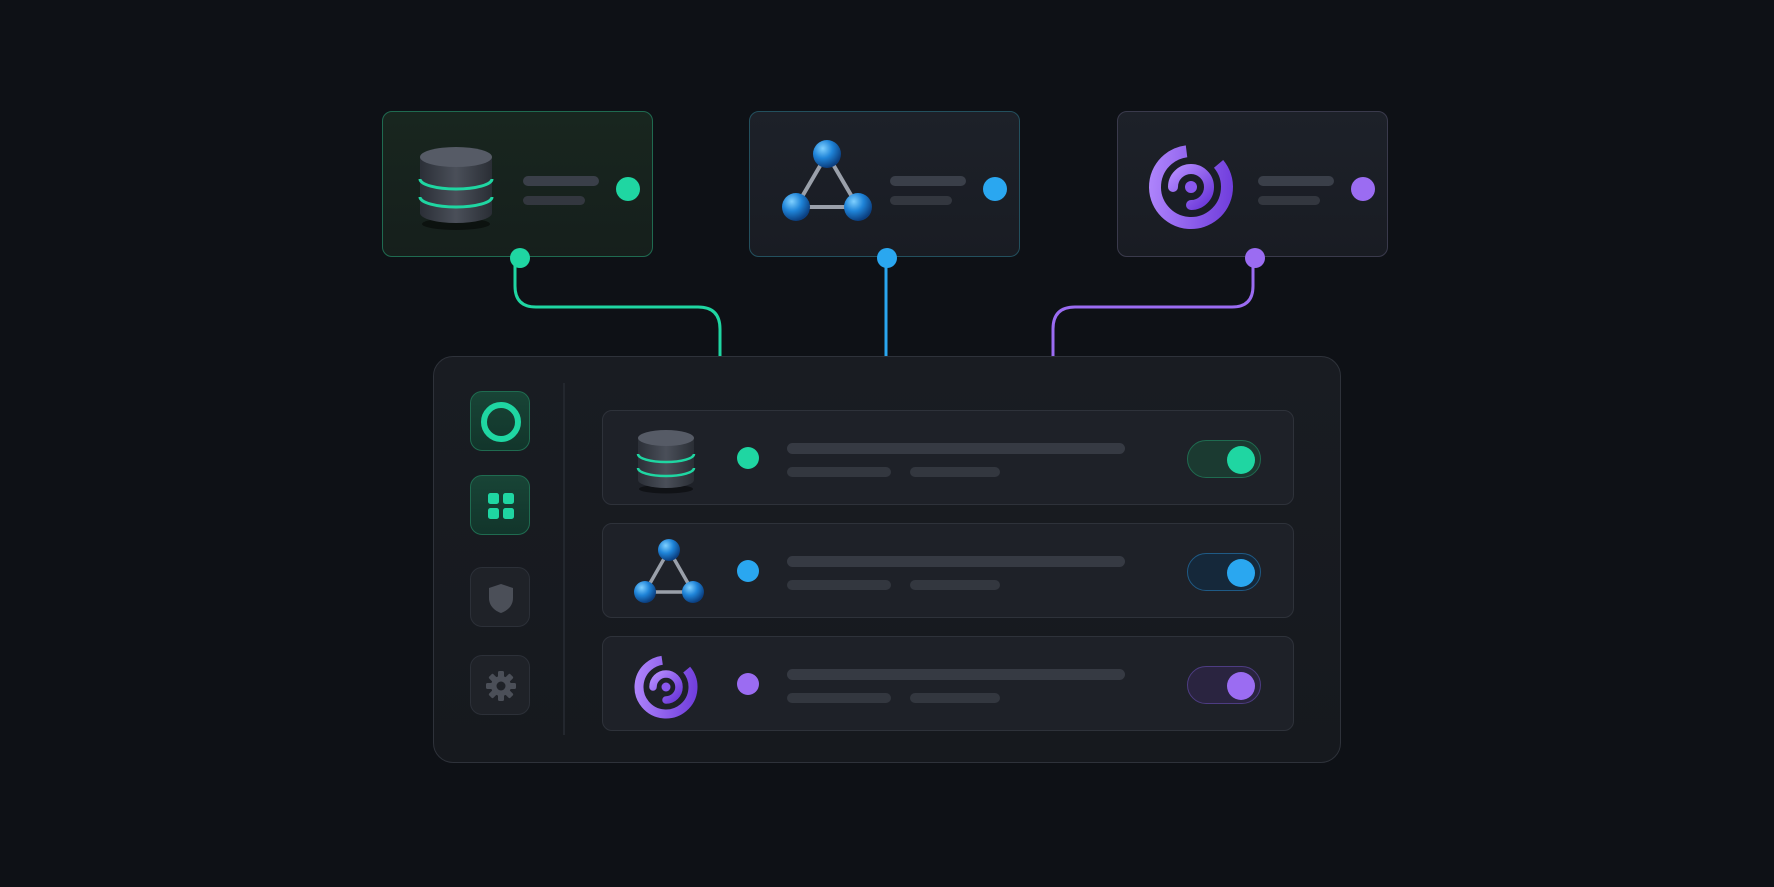 The height and width of the screenshot is (887, 1774). I want to click on integration-row-spiral, so click(948, 683).